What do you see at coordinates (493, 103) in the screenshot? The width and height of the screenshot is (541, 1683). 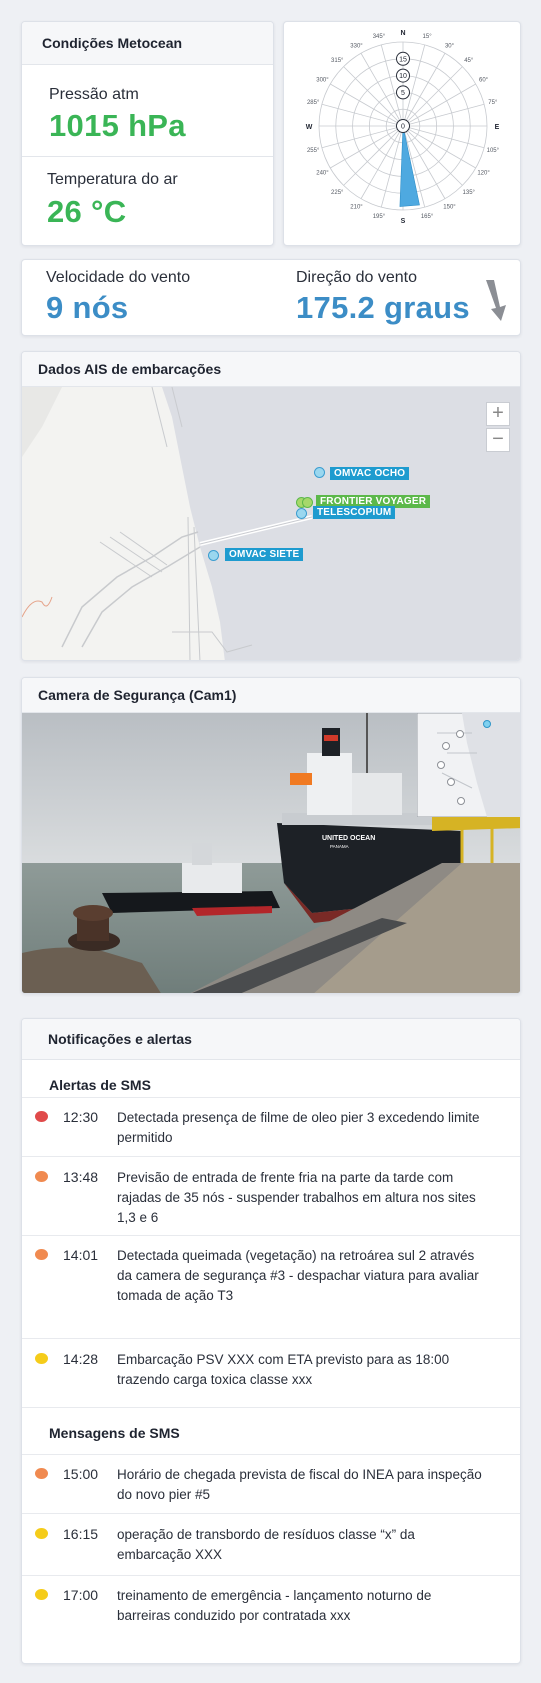 I see `rose-degree-label: 75°` at bounding box center [493, 103].